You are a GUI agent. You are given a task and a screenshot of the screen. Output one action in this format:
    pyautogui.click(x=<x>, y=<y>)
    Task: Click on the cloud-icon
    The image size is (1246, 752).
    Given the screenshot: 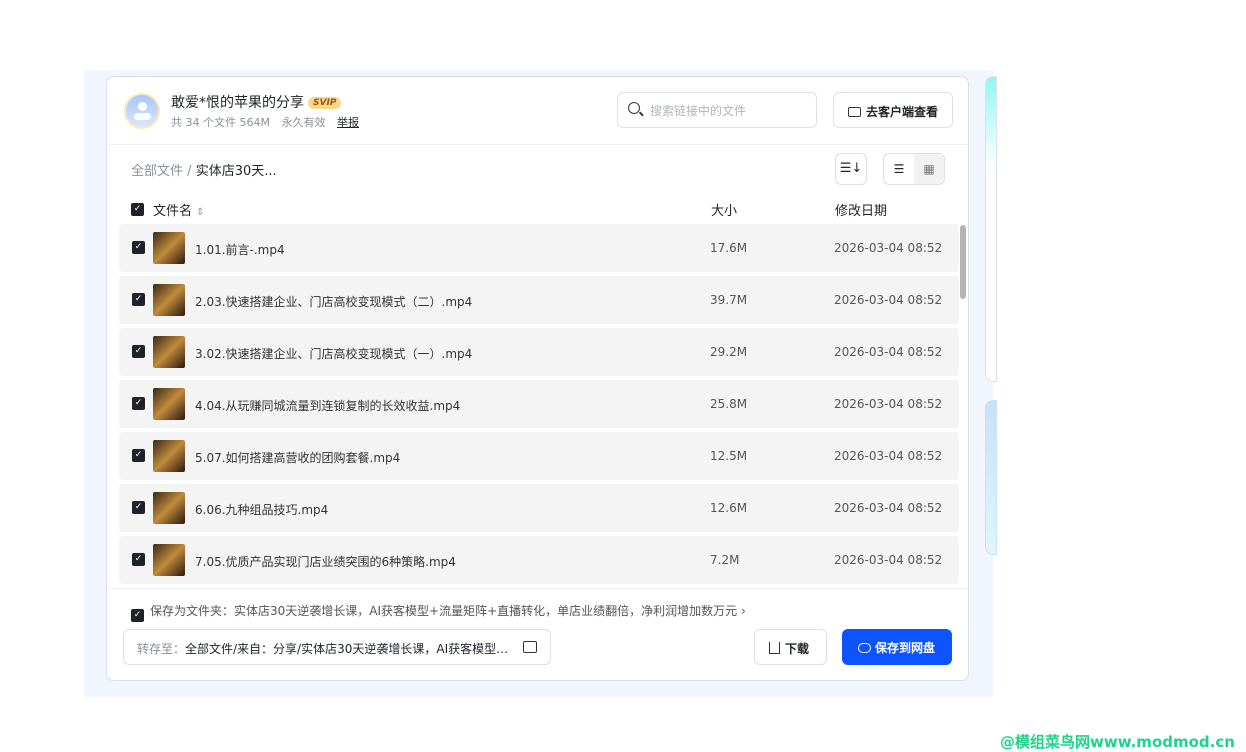 What is the action you would take?
    pyautogui.click(x=864, y=648)
    